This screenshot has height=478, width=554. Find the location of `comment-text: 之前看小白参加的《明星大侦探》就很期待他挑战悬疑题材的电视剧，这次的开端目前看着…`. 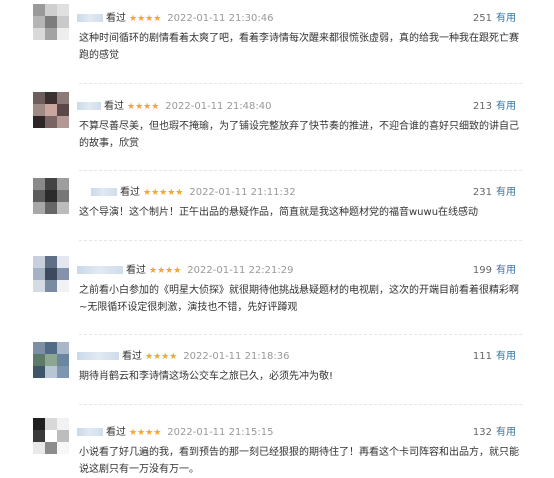

comment-text: 之前看小白参加的《明星大侦探》就很期待他挑战悬疑题材的电视剧，这次的开端目前看着… is located at coordinates (299, 299).